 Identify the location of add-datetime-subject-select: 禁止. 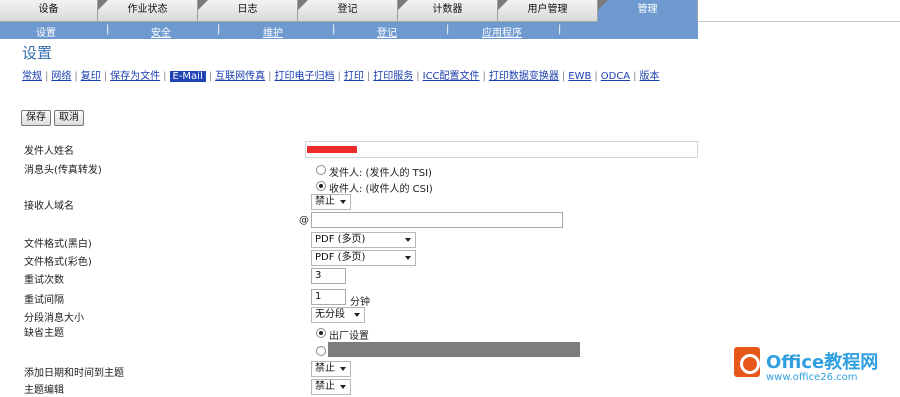
(331, 369).